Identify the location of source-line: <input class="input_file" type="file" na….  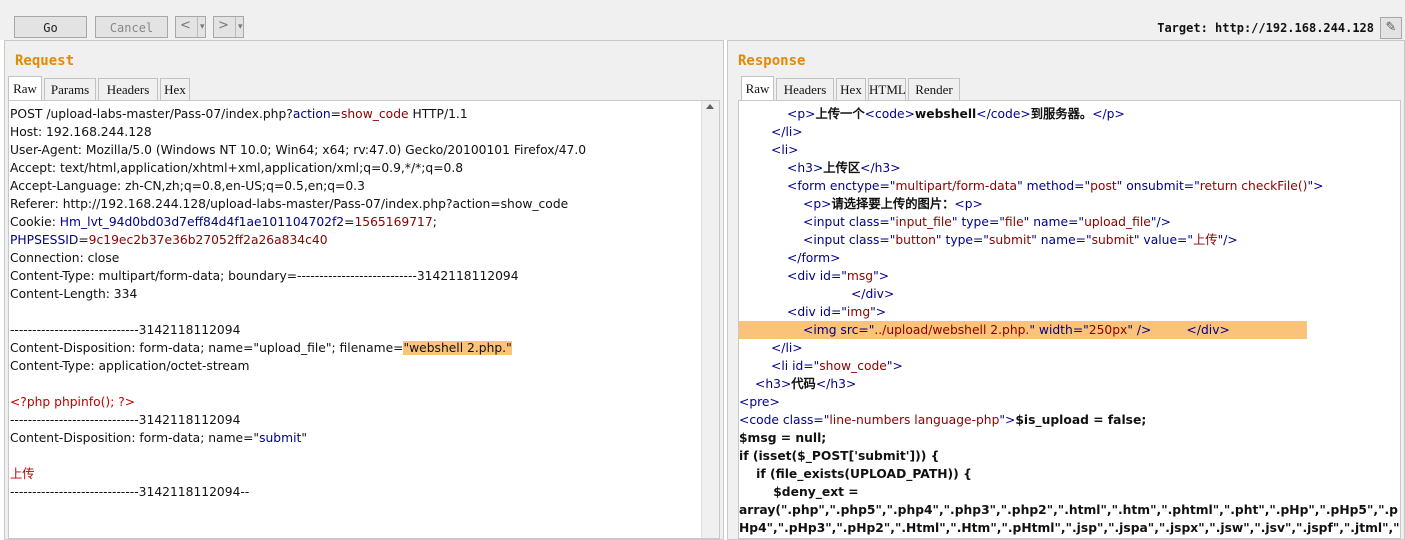
(987, 222).